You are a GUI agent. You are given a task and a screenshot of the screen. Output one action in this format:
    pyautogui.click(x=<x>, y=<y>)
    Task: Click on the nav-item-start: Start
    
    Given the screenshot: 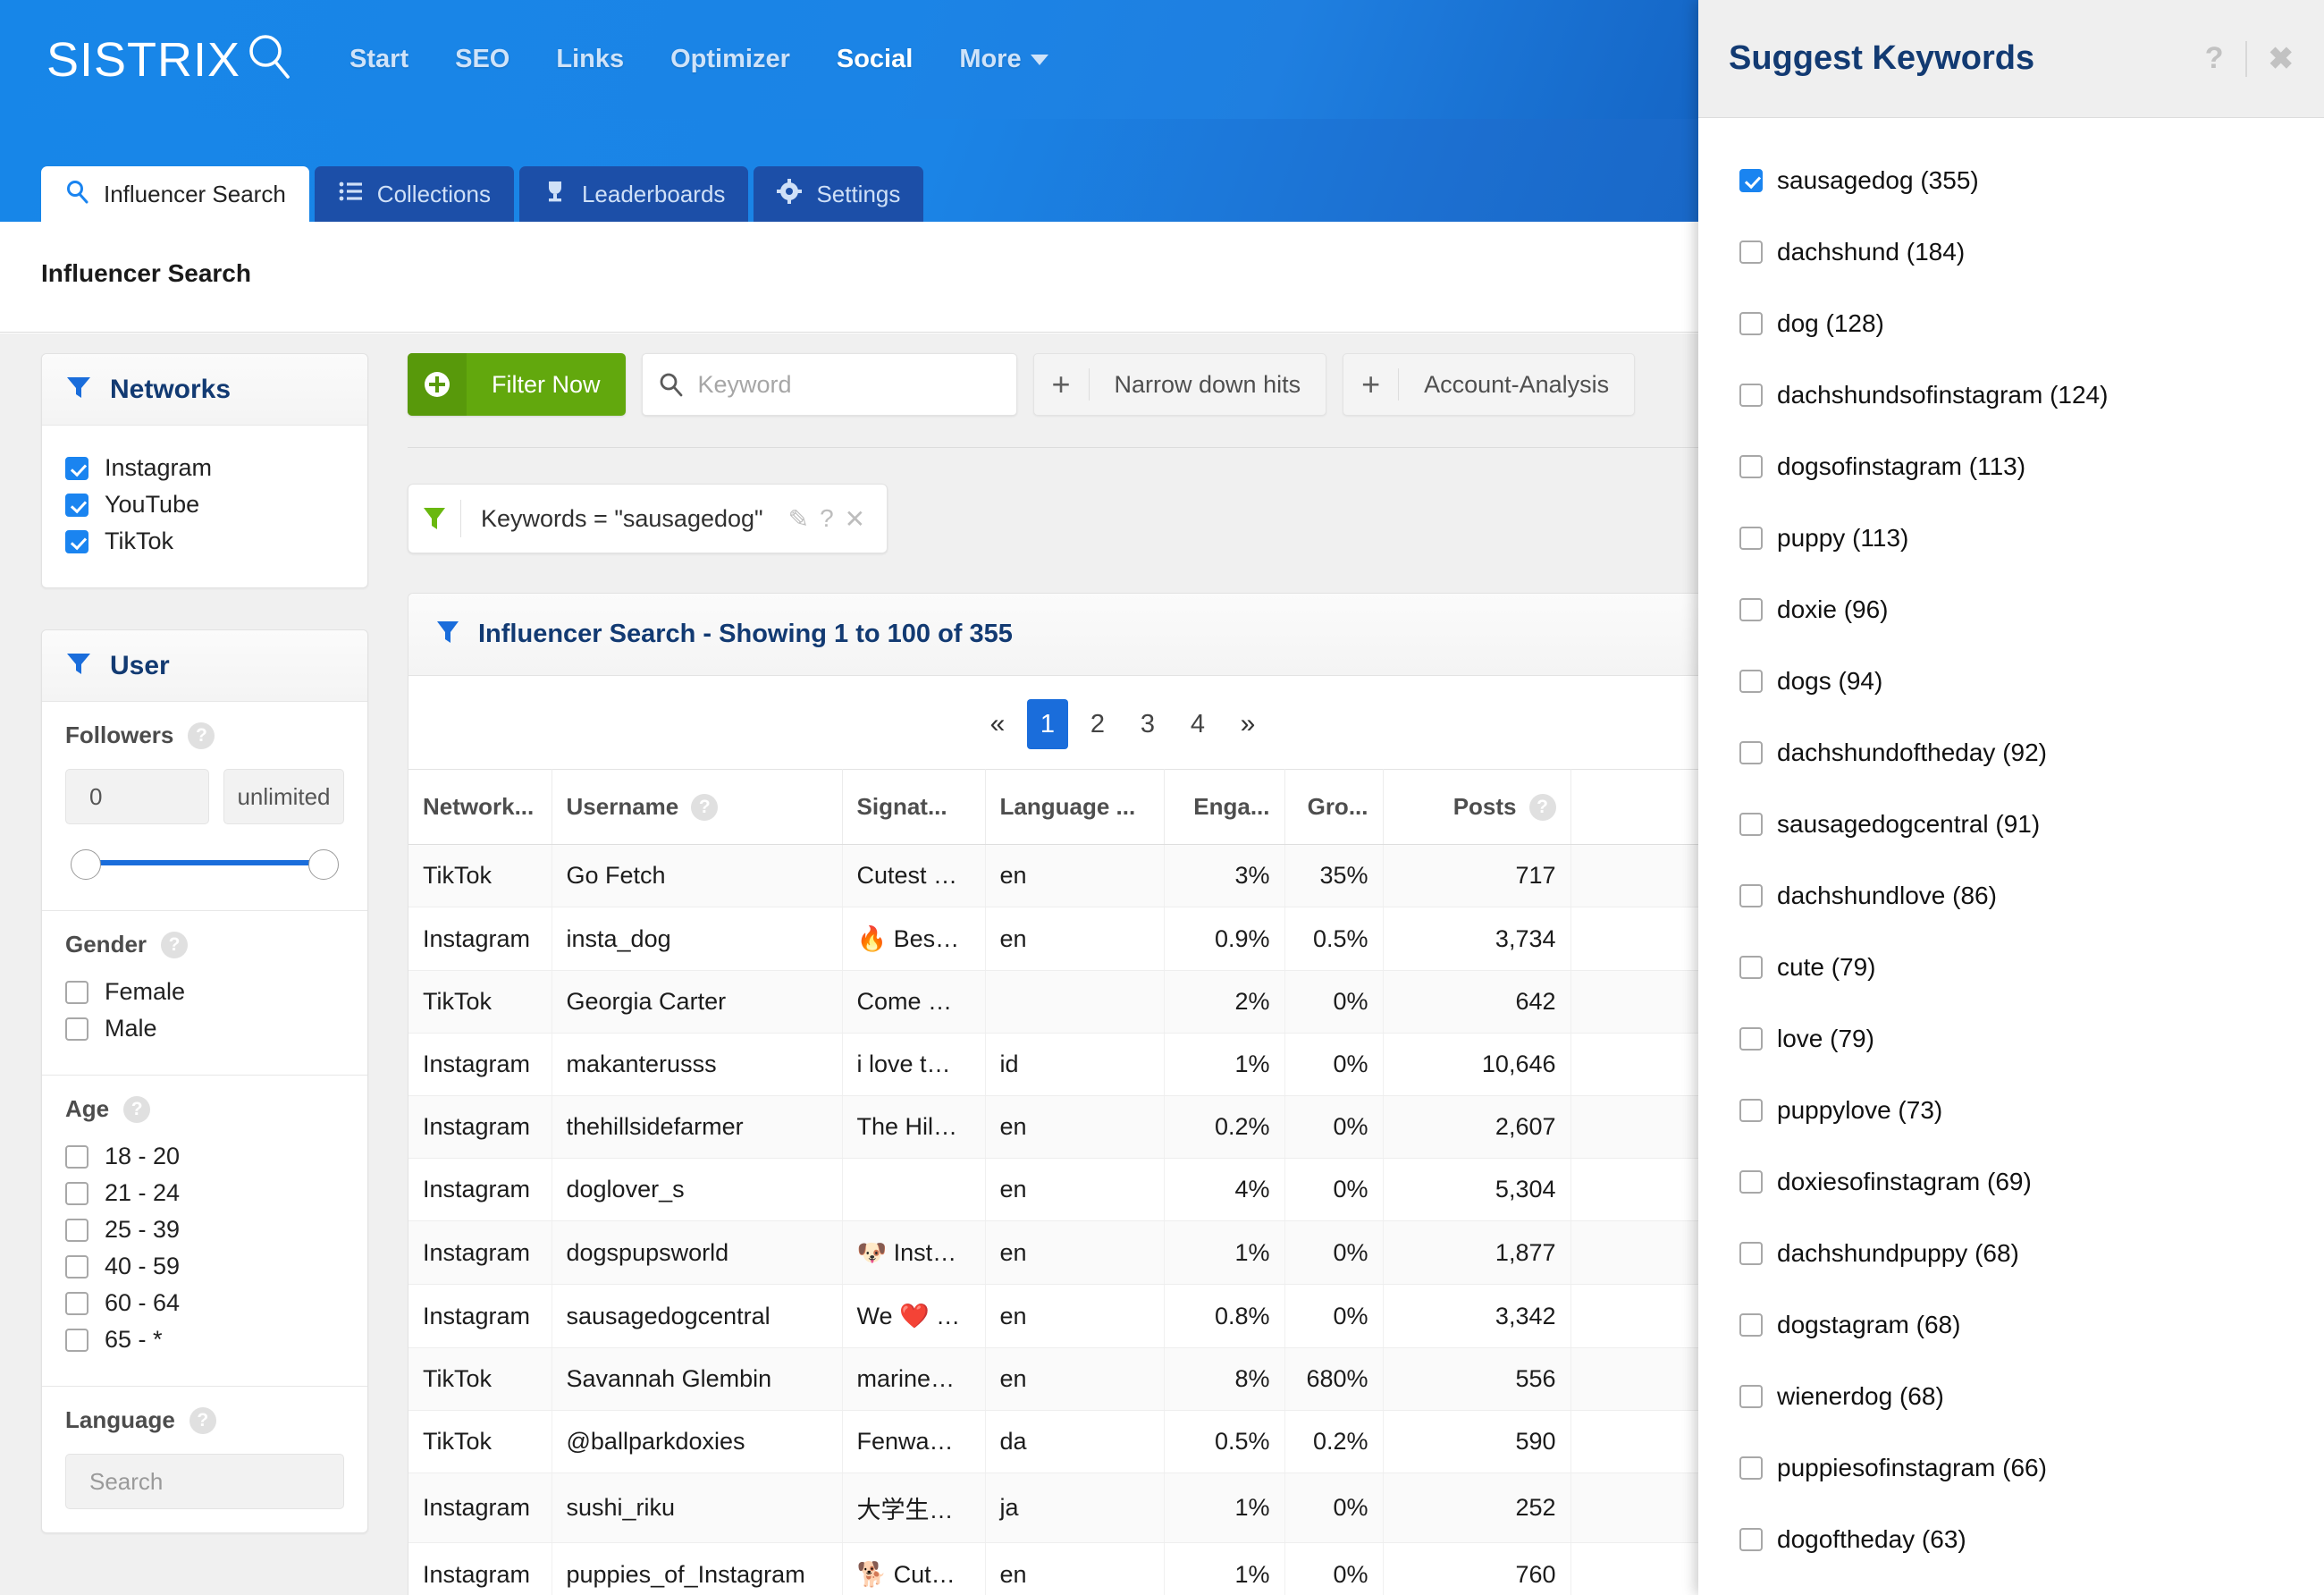 What is the action you would take?
    pyautogui.click(x=379, y=59)
    